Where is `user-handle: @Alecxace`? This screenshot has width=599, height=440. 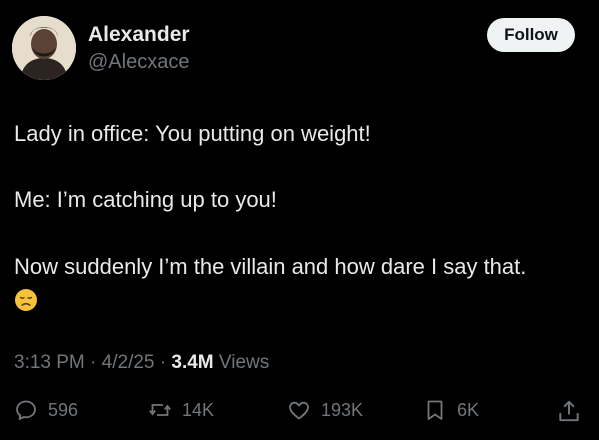 user-handle: @Alecxace is located at coordinates (138, 62).